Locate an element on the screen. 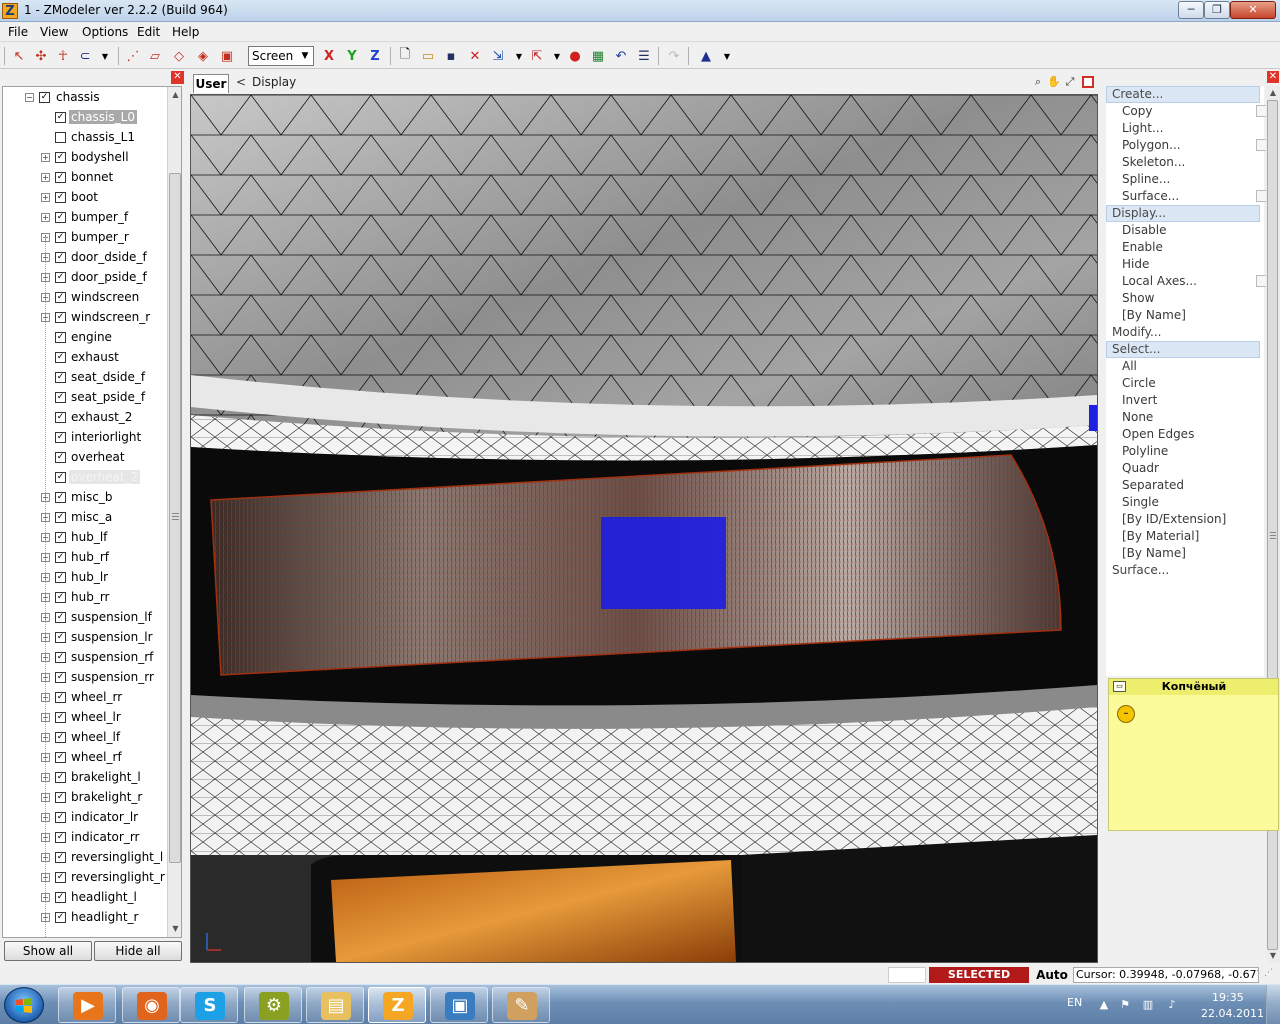 Image resolution: width=1280 pixels, height=1024 pixels. menu-help: Help is located at coordinates (185, 32).